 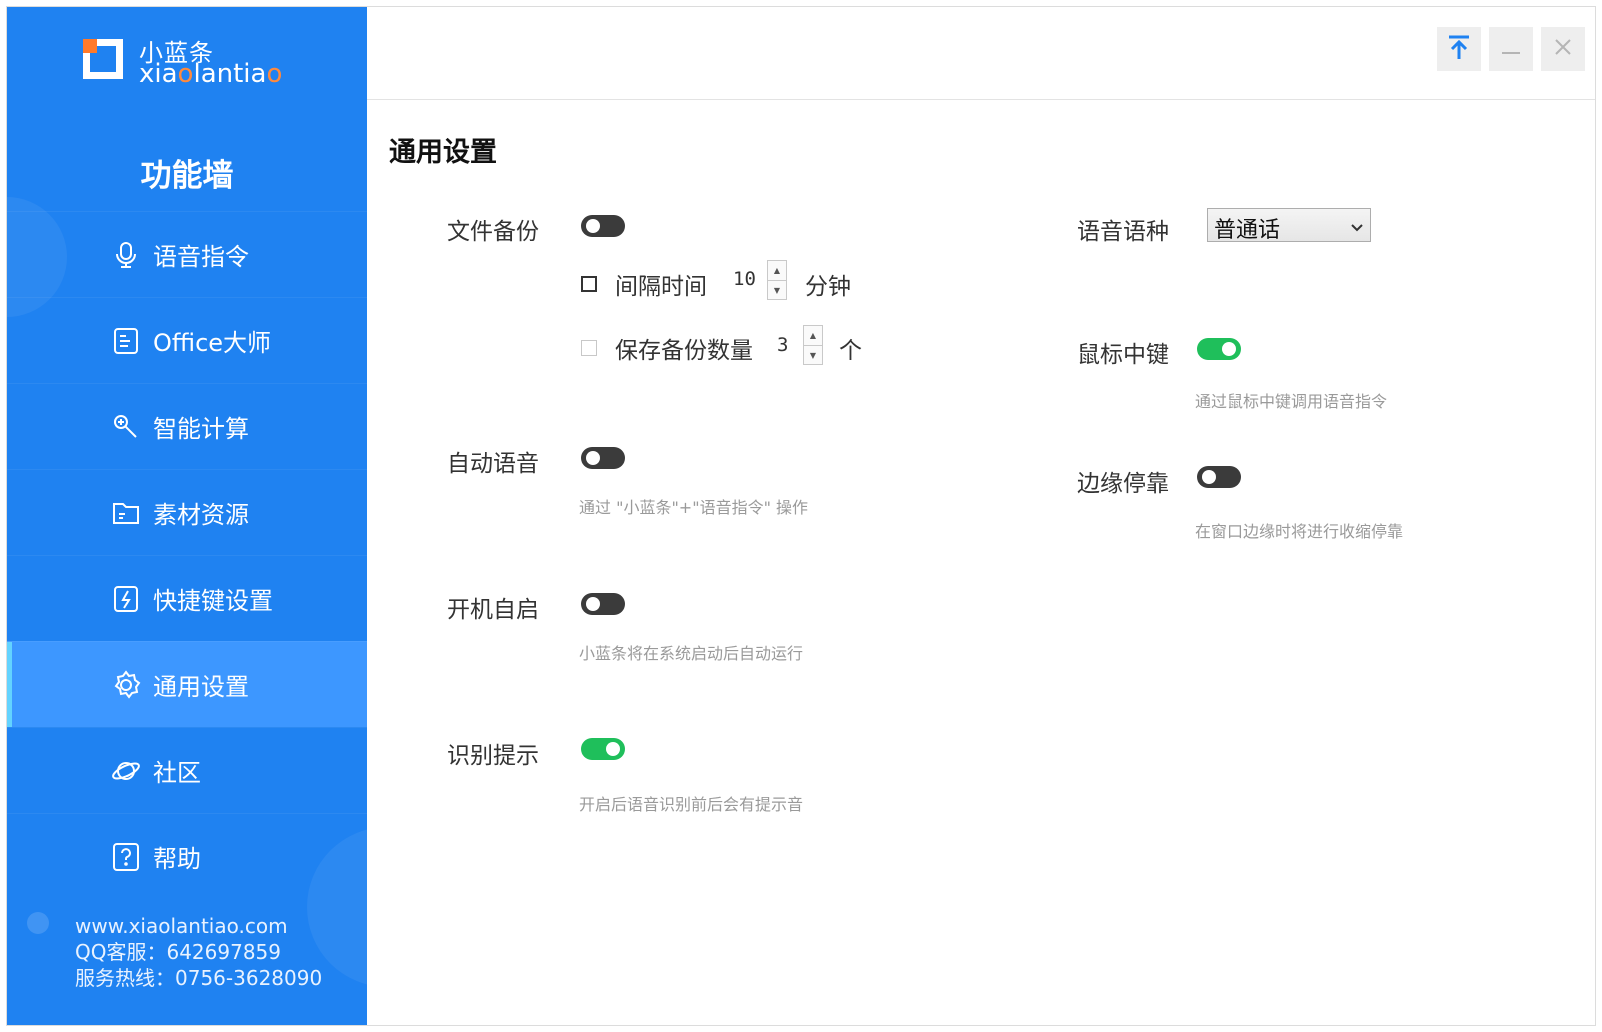 What do you see at coordinates (126, 599) in the screenshot?
I see `lightning-icon` at bounding box center [126, 599].